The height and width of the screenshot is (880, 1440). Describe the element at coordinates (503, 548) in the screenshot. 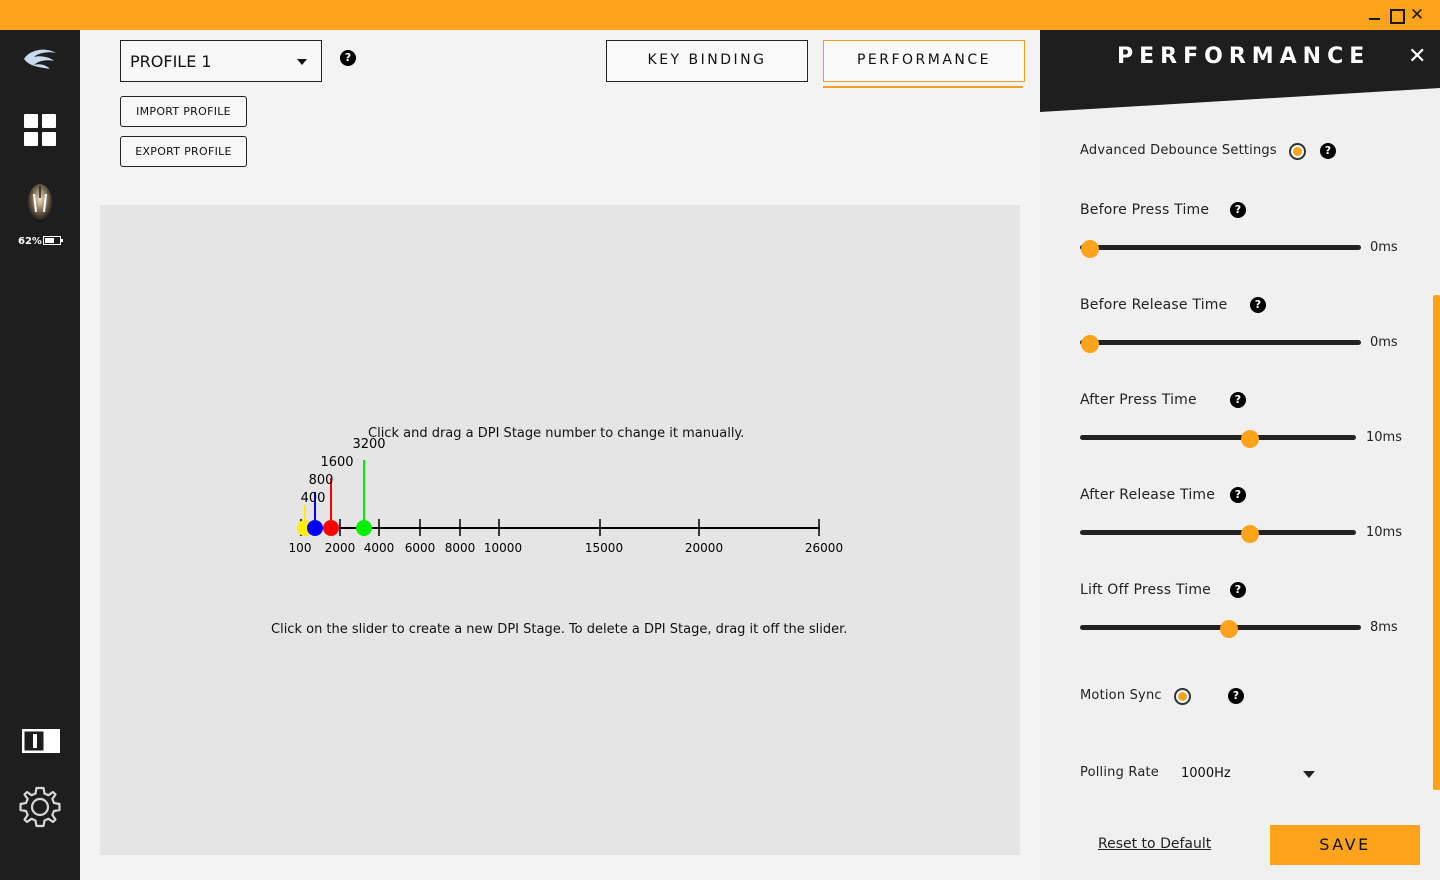

I see `dpi-tick-label: 10000` at that location.